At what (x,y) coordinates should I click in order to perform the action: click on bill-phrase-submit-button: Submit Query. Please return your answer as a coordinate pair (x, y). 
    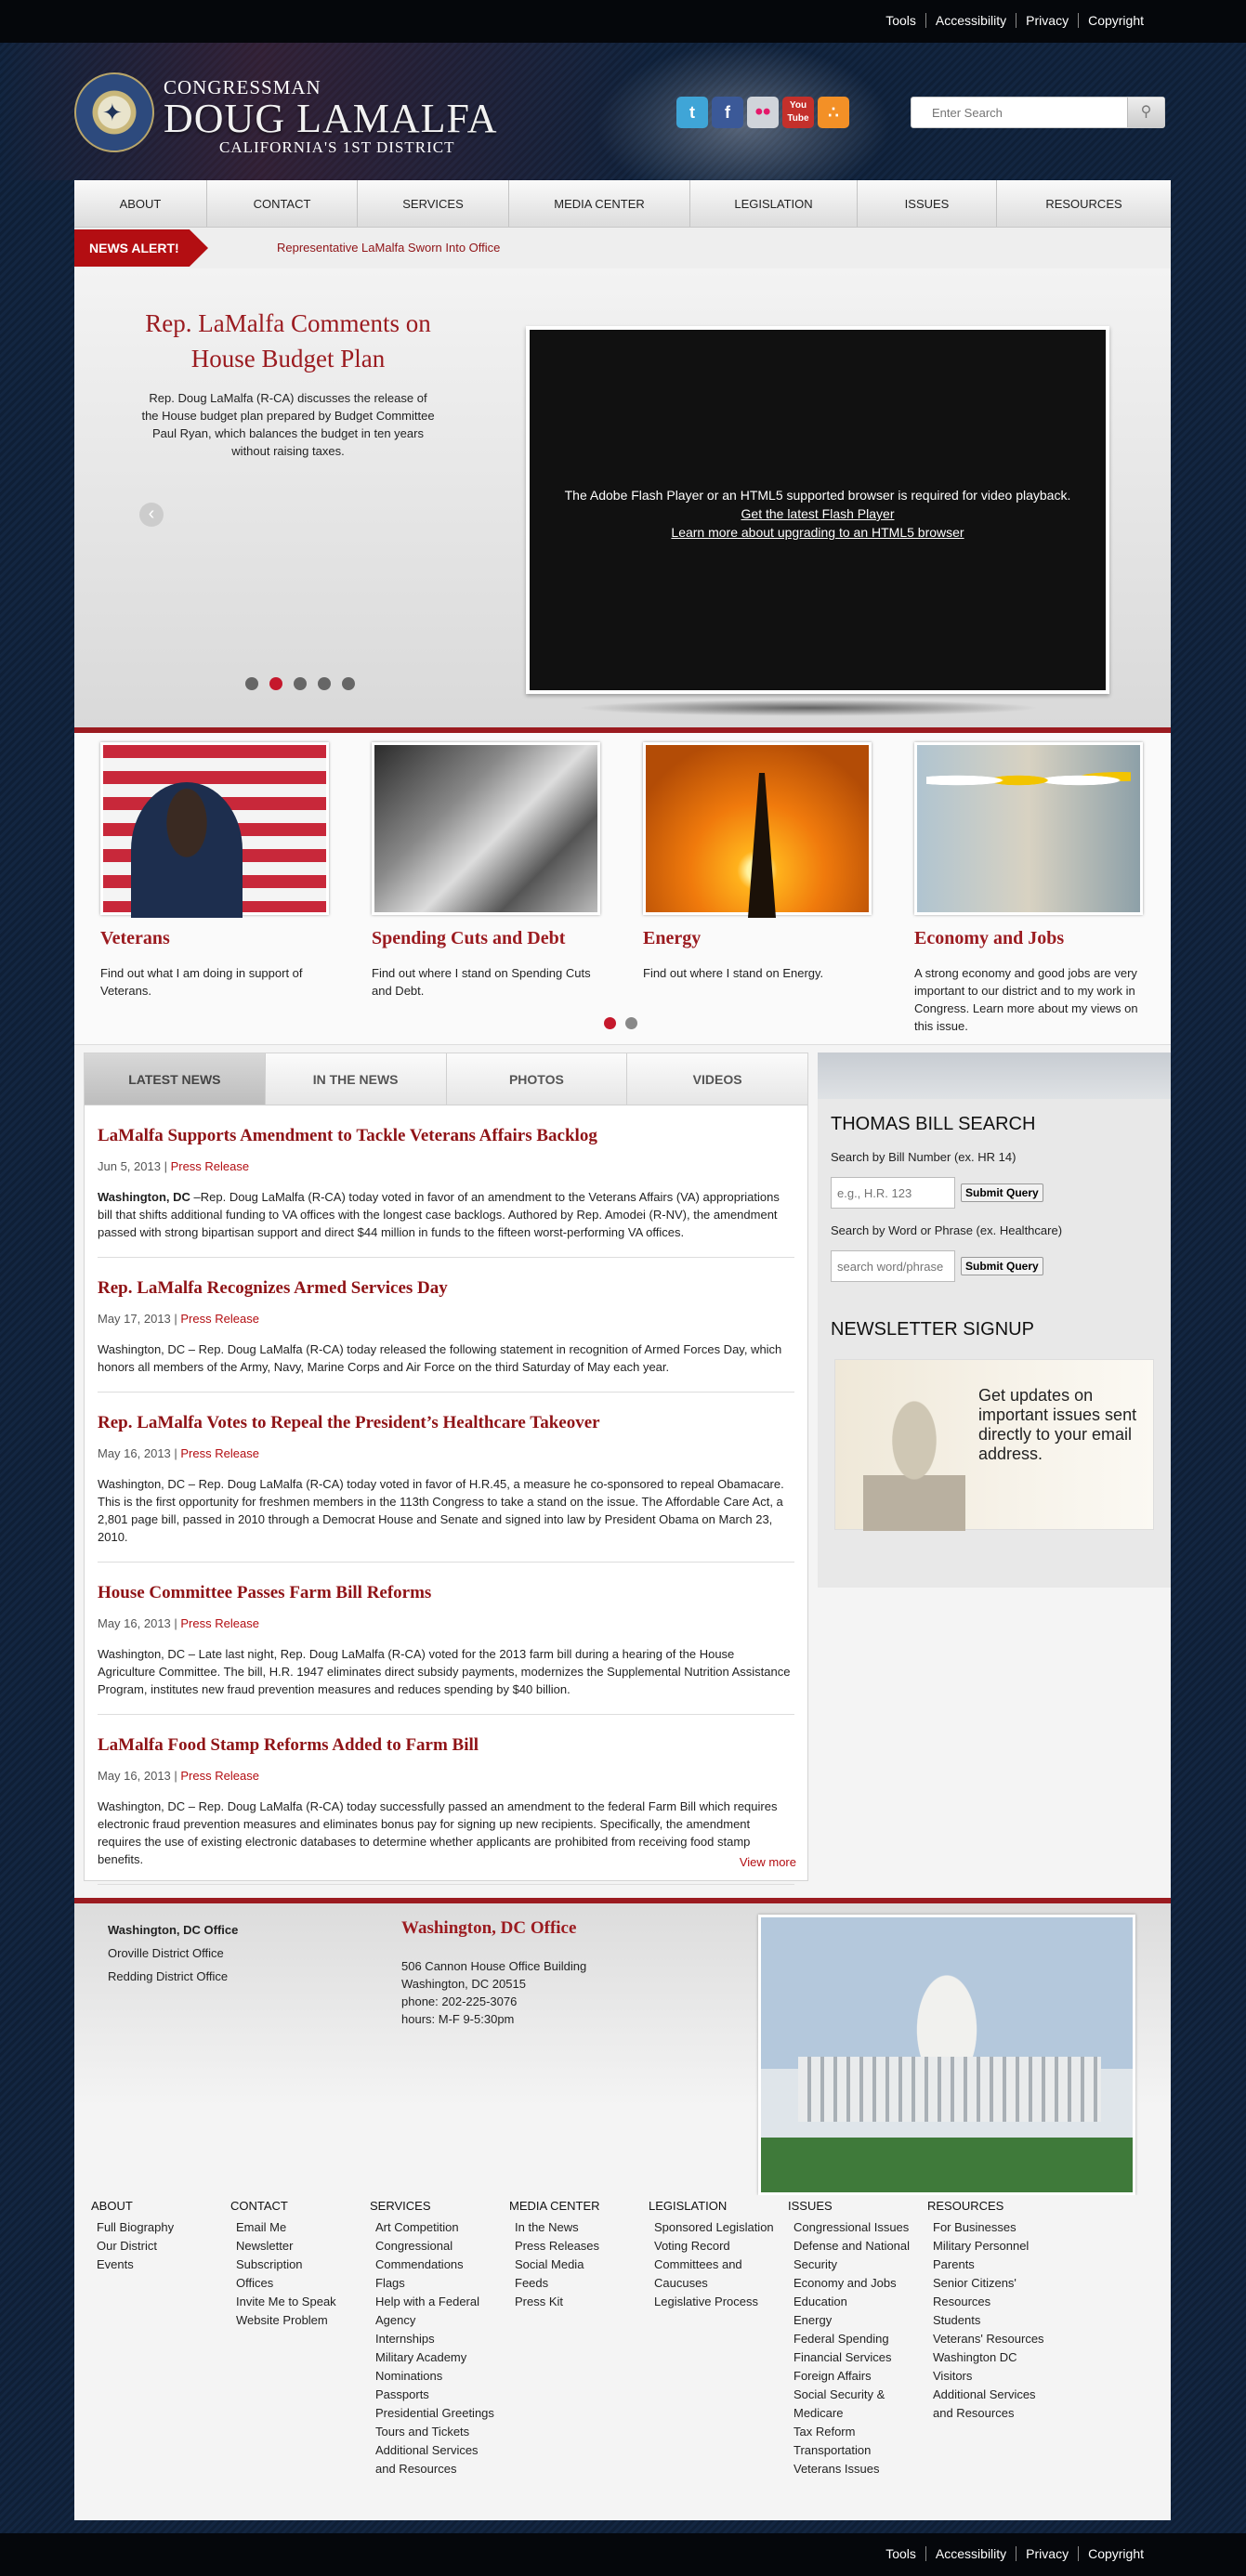
    Looking at the image, I should click on (1002, 1266).